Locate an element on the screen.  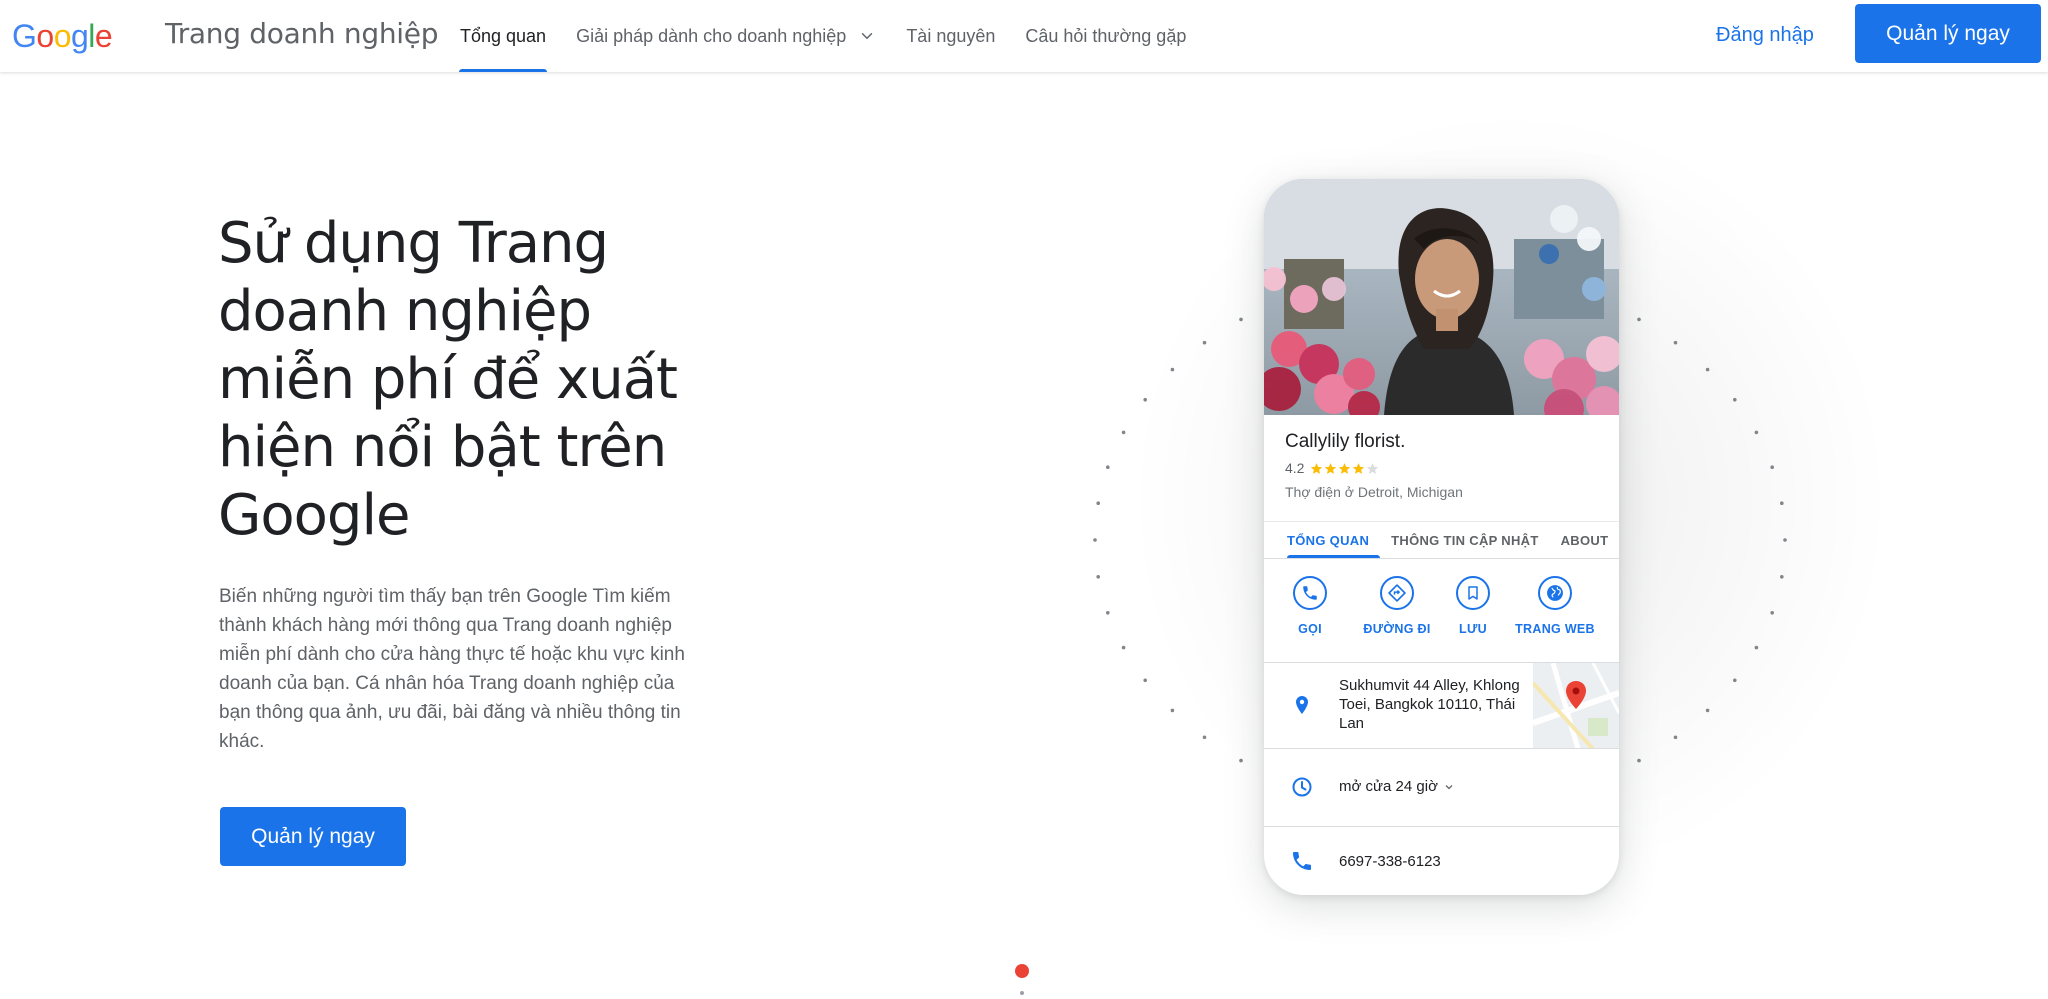
rating-row: 4.2 is located at coordinates (1332, 468).